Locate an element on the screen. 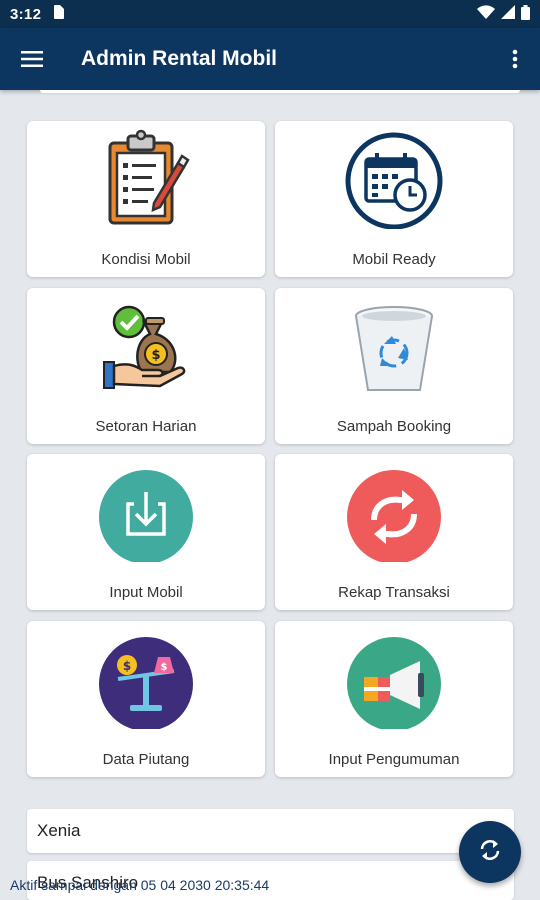 Image resolution: width=540 pixels, height=900 pixels. menu-card-data-piutang: $ $ Data Piutang is located at coordinates (146, 699).